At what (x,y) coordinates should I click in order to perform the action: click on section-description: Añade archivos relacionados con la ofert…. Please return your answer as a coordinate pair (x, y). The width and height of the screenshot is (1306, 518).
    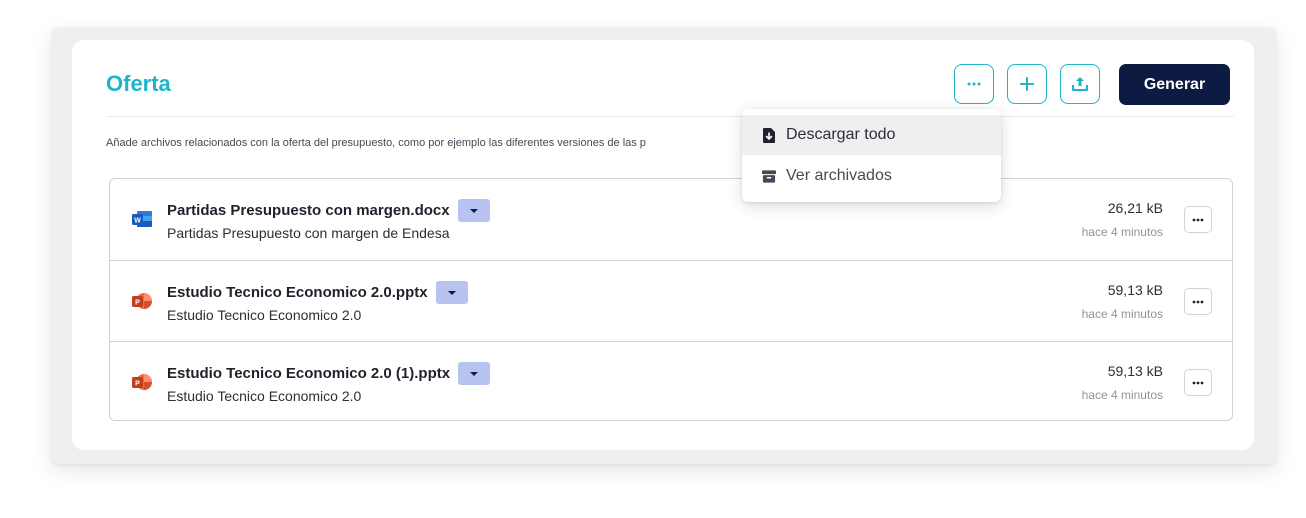
    Looking at the image, I should click on (376, 143).